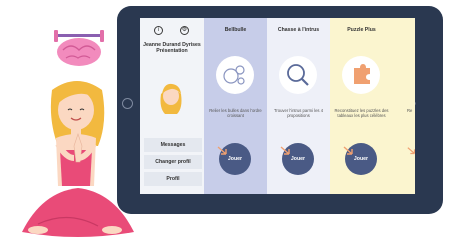 This screenshot has width=452, height=242. I want to click on magnifier-icon, so click(298, 75).